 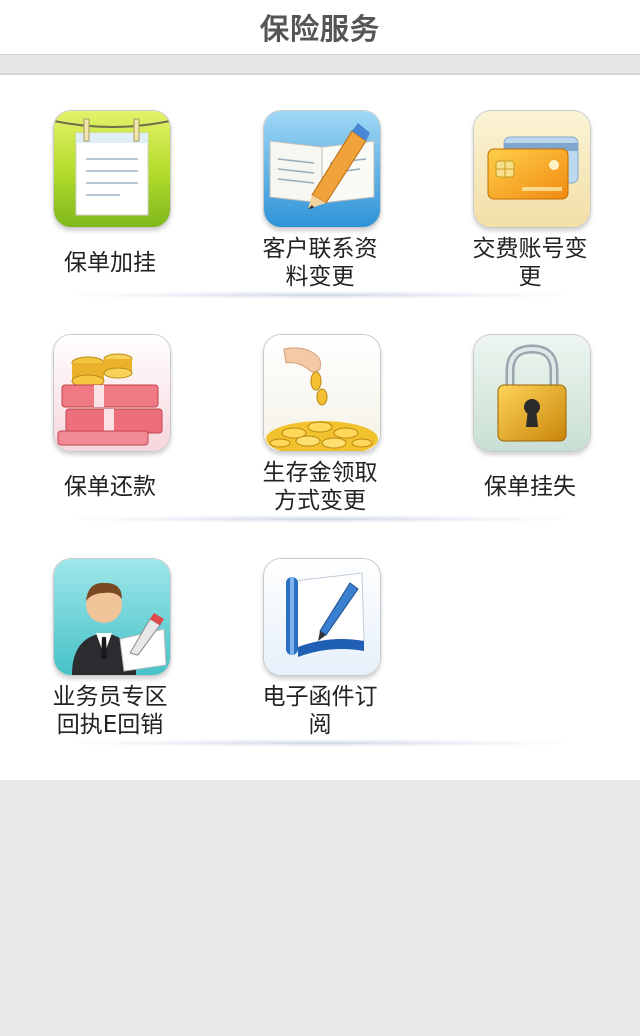 What do you see at coordinates (320, 473) in the screenshot?
I see `label-line: 生存金领取` at bounding box center [320, 473].